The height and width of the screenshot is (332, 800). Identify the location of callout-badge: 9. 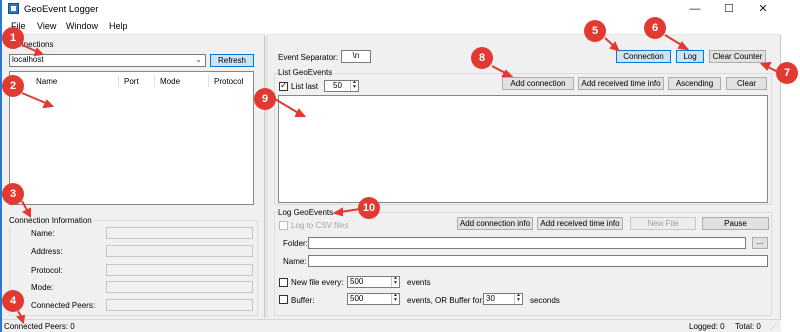
(265, 99).